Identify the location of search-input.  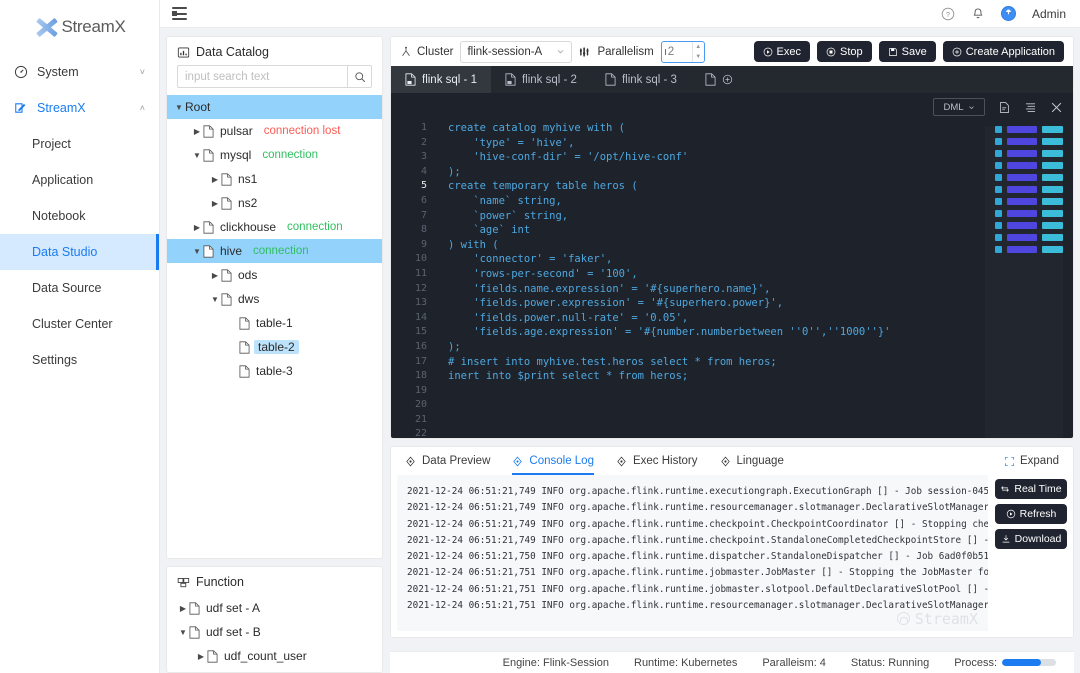
(262, 76).